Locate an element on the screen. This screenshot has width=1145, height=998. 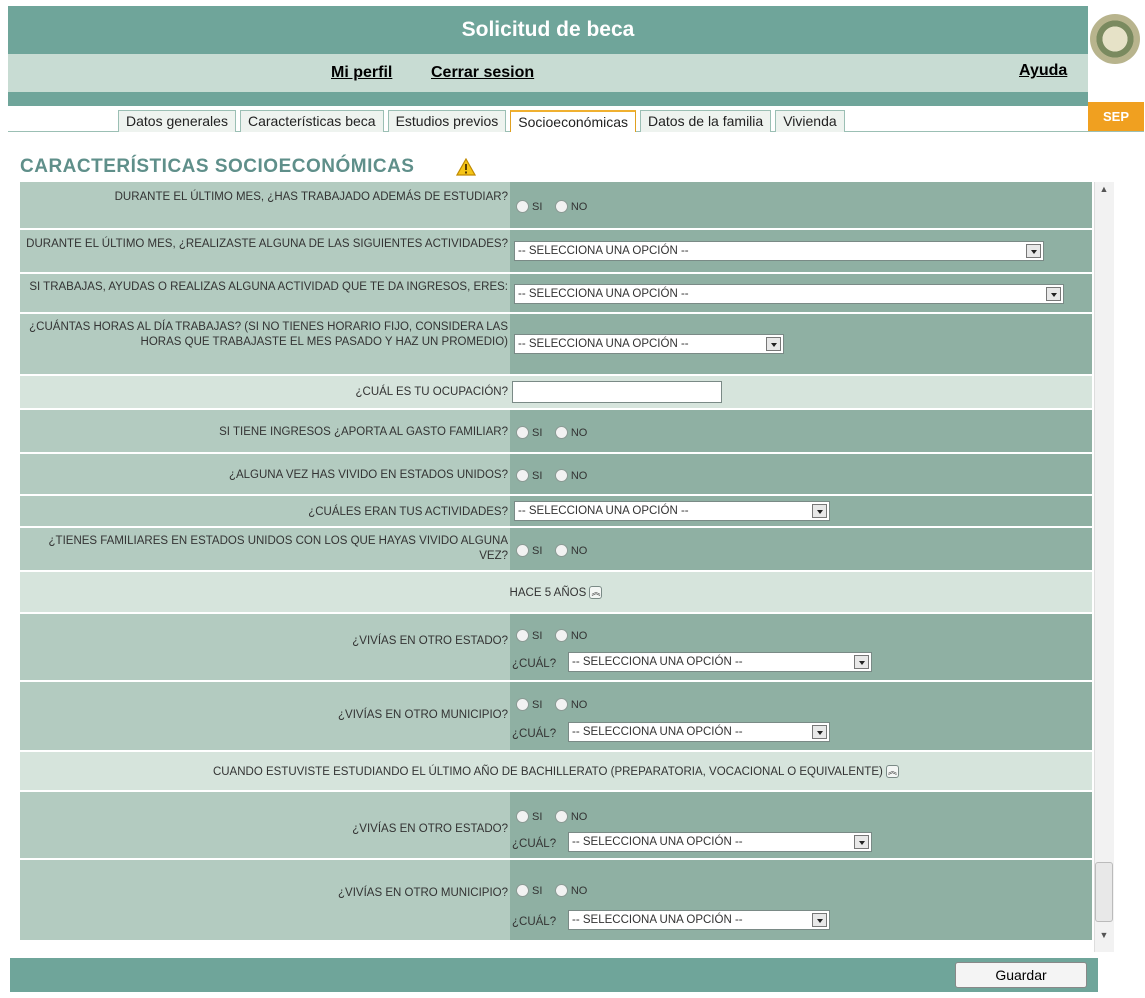
answer-cell is located at coordinates (801, 392).